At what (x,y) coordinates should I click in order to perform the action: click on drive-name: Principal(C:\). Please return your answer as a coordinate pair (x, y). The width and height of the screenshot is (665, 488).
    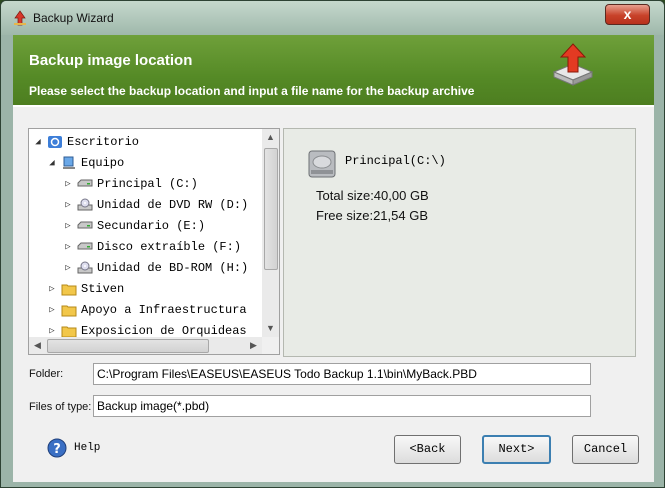
    Looking at the image, I should click on (395, 161).